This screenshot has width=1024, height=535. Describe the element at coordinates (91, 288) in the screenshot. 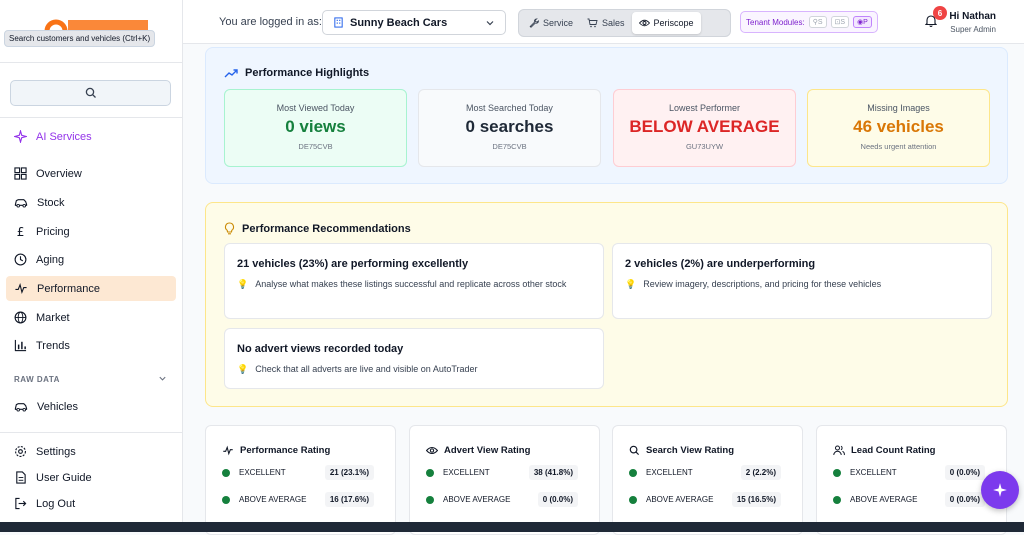

I see `sidebar-item-performance: Performance` at that location.